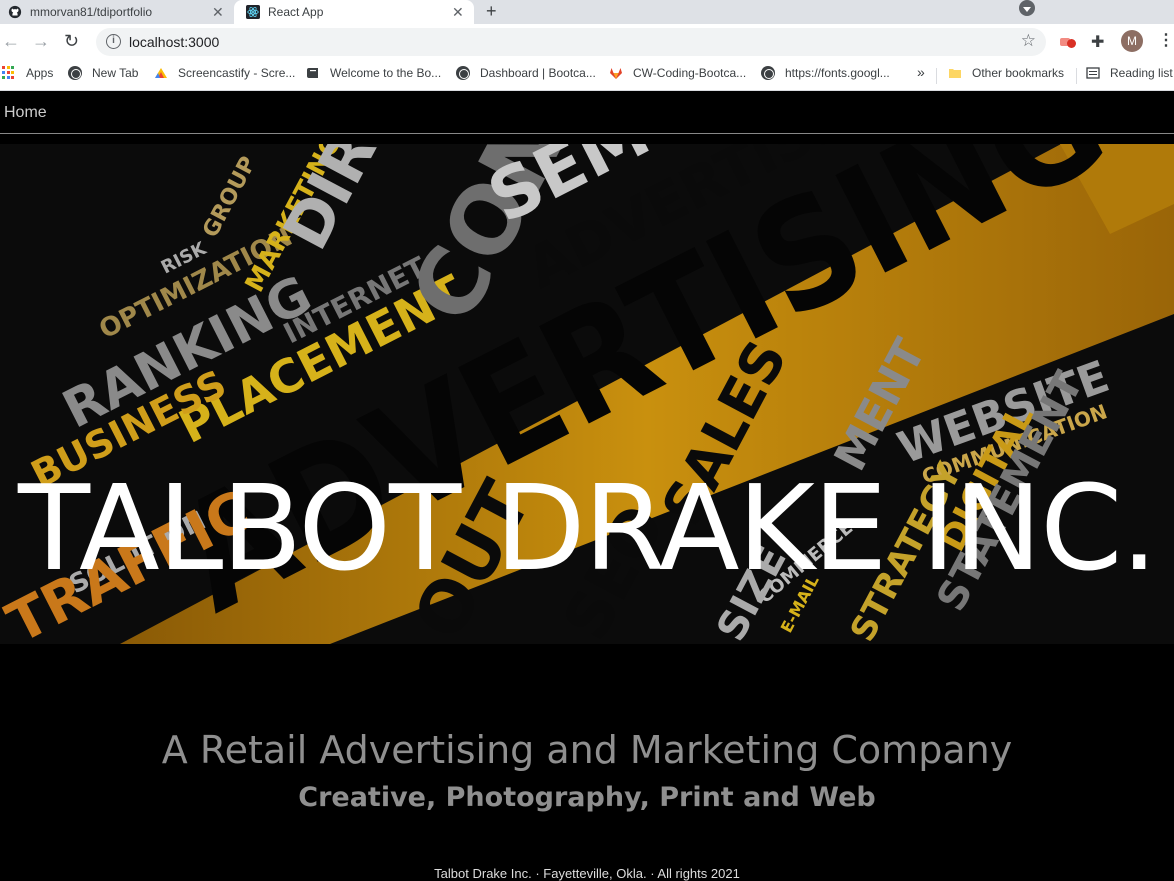  What do you see at coordinates (40, 73) in the screenshot?
I see `bookmark-label: Apps` at bounding box center [40, 73].